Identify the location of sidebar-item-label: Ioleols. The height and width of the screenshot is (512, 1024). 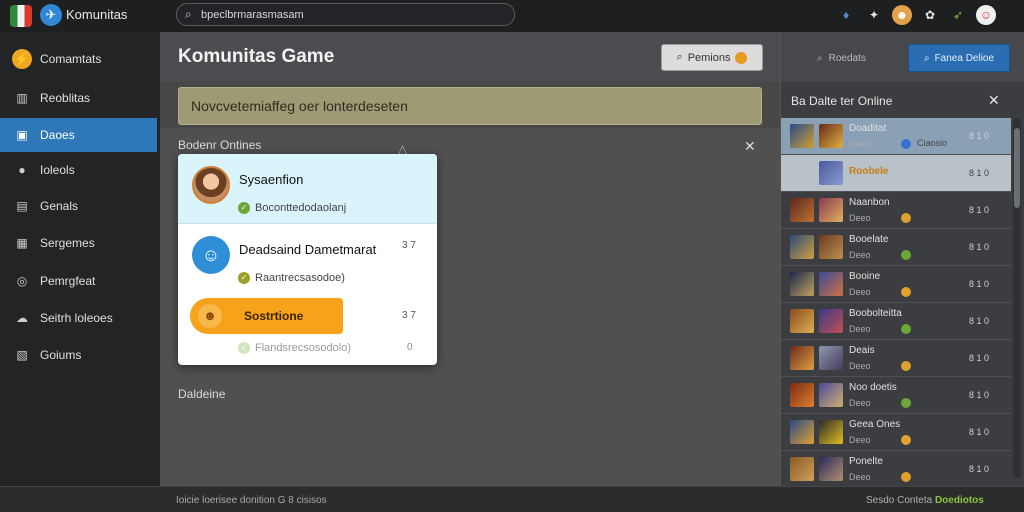
(57, 170).